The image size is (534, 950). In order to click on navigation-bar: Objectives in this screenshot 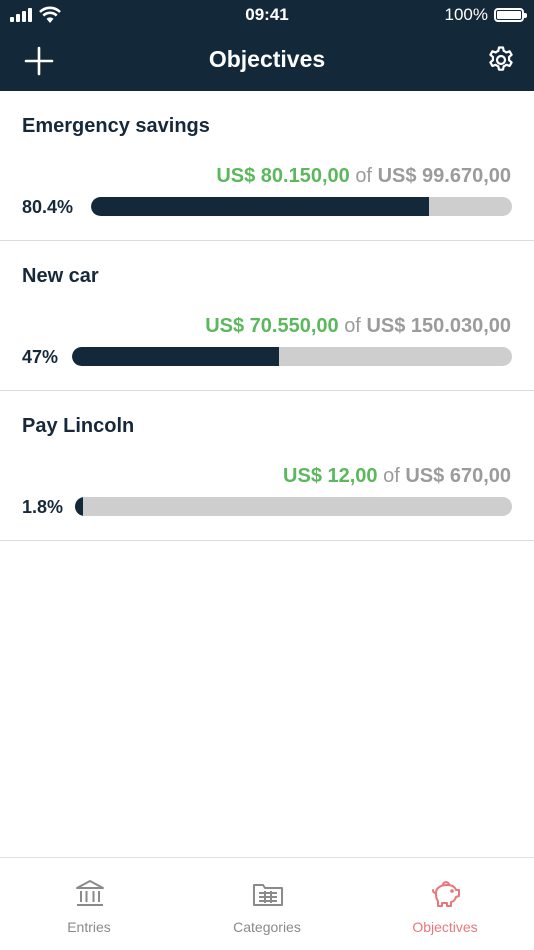, I will do `click(267, 60)`.